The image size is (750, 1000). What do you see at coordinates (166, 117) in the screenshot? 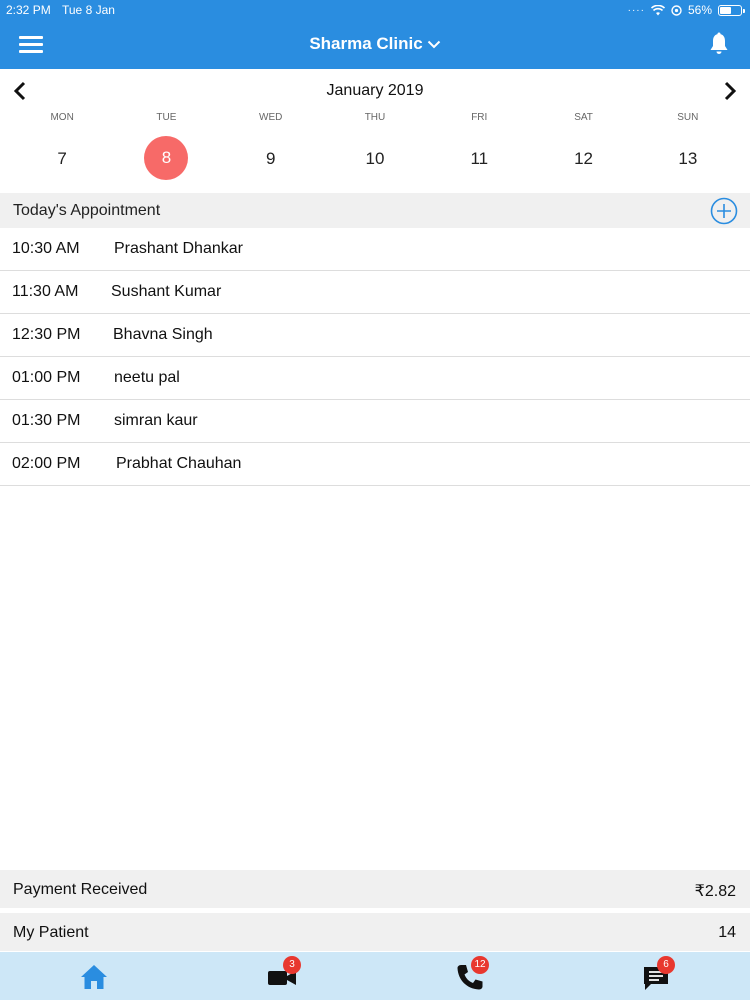
I see `weekday-label: TUE` at bounding box center [166, 117].